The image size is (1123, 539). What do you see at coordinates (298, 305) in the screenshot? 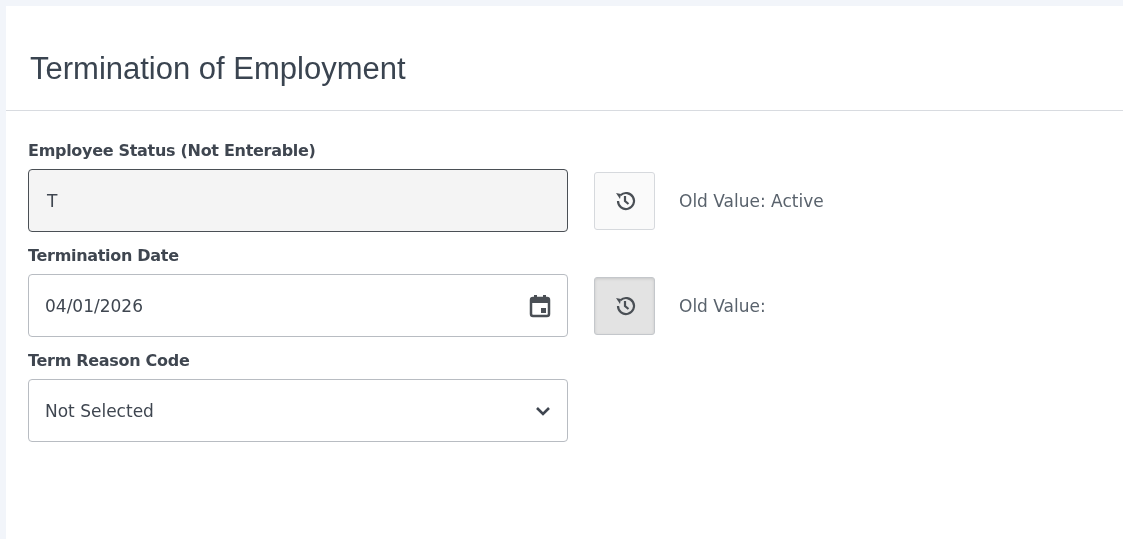
I see `date-field: 04/01/2026` at bounding box center [298, 305].